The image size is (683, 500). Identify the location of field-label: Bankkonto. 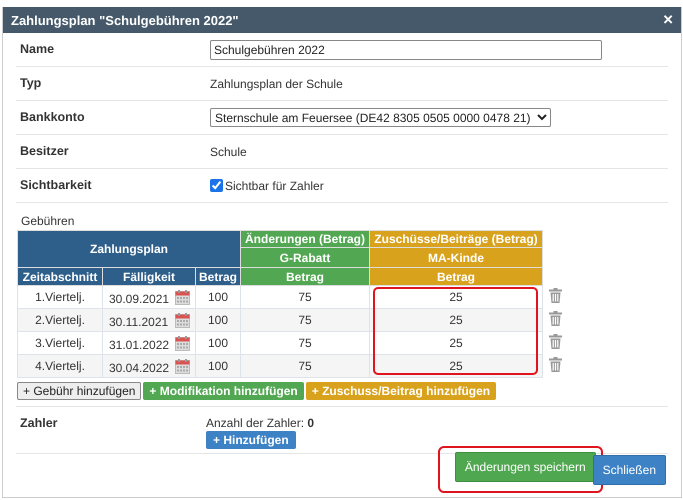
(53, 116).